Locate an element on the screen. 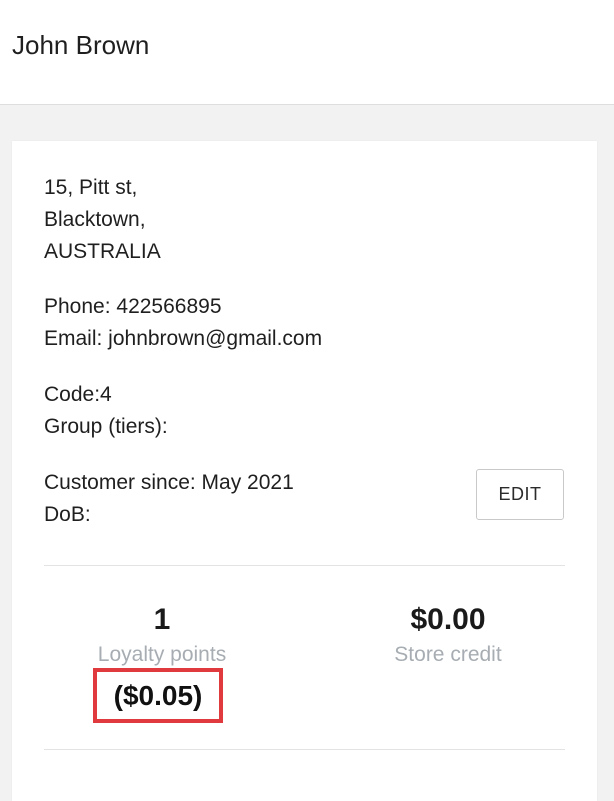  store-credit-stat: $0.00 Store credit is located at coordinates (448, 635).